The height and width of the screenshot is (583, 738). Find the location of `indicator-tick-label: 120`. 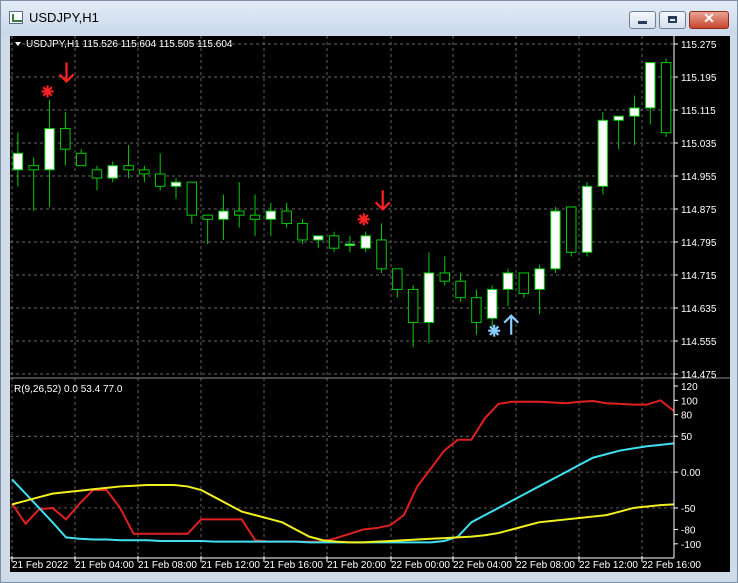

indicator-tick-label: 120 is located at coordinates (689, 387).